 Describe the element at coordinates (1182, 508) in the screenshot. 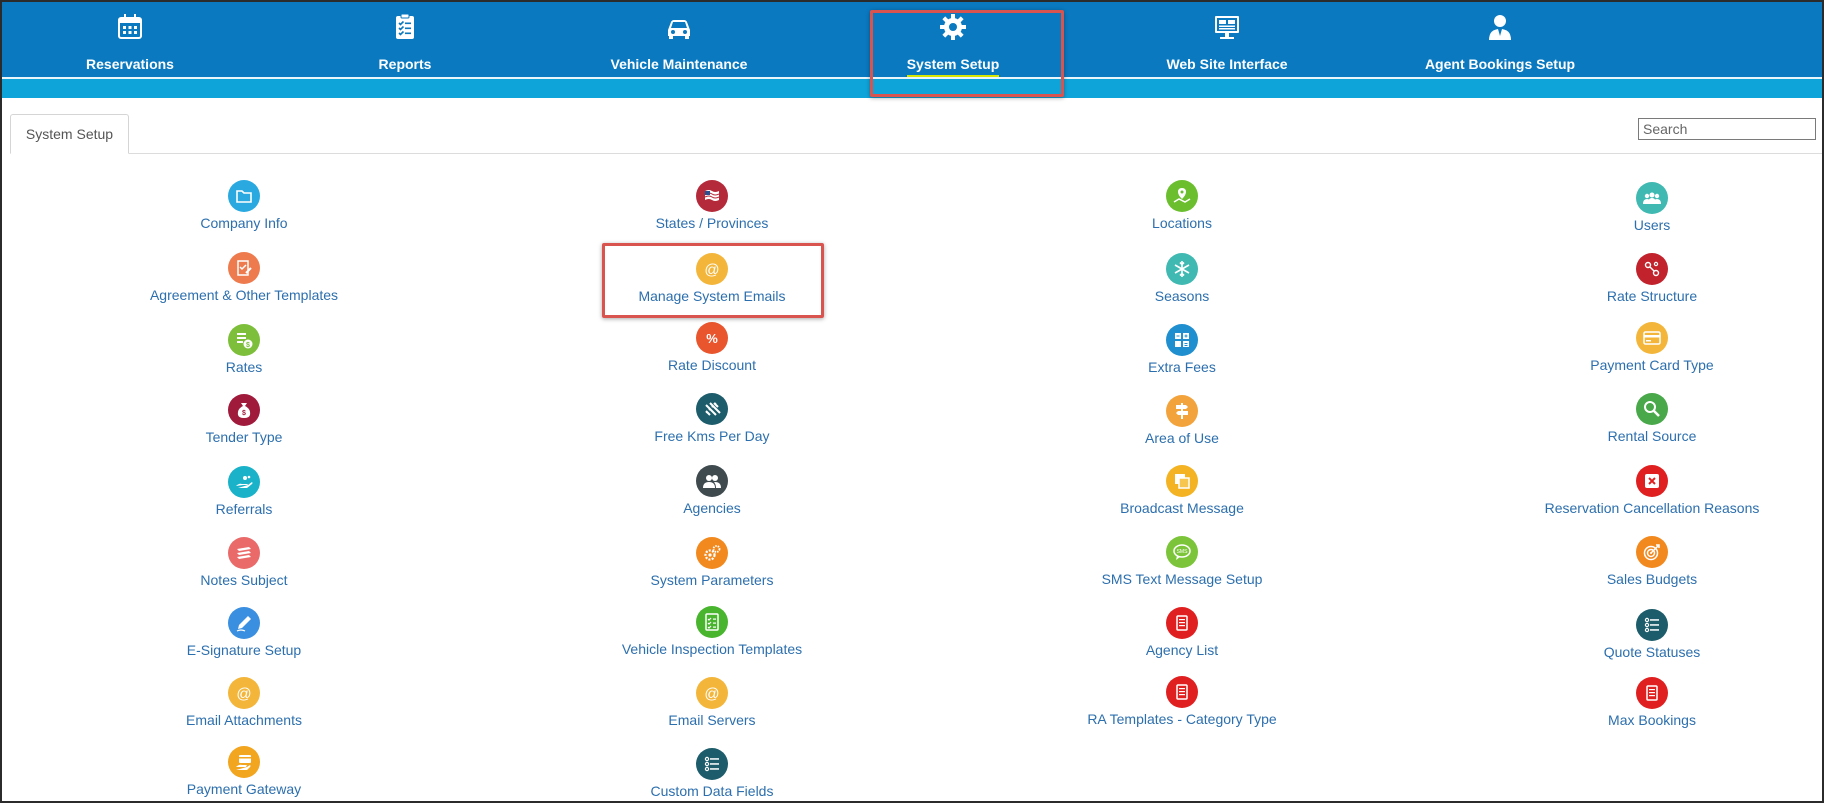

I see `setup-item-label: Broadcast Message` at that location.